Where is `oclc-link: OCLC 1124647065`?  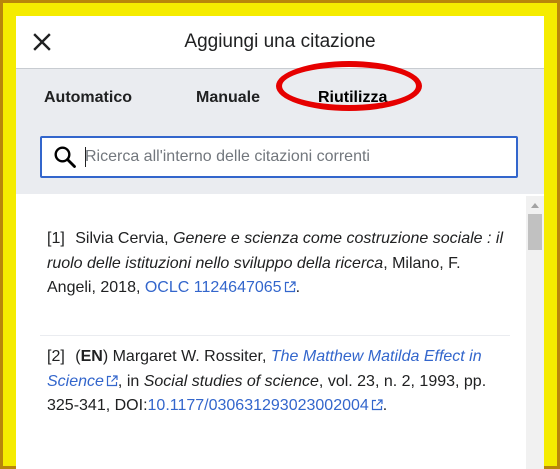
oclc-link: OCLC 1124647065 is located at coordinates (220, 287).